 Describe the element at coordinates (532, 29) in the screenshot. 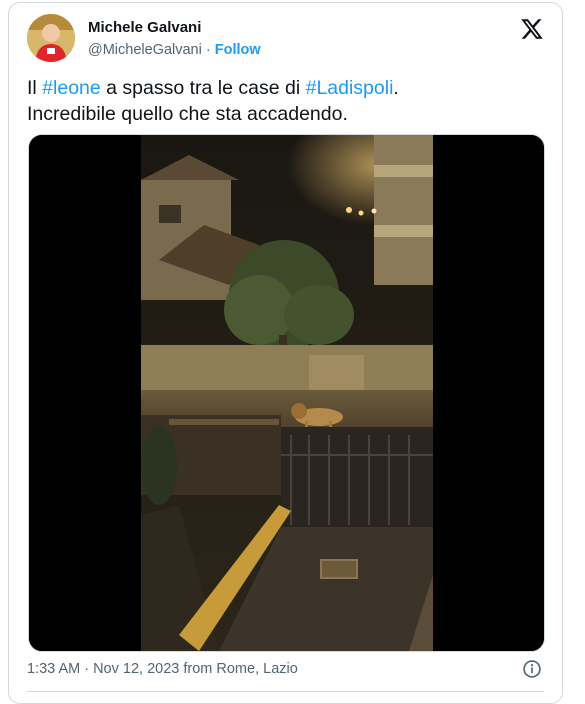

I see `x-logo-icon` at that location.